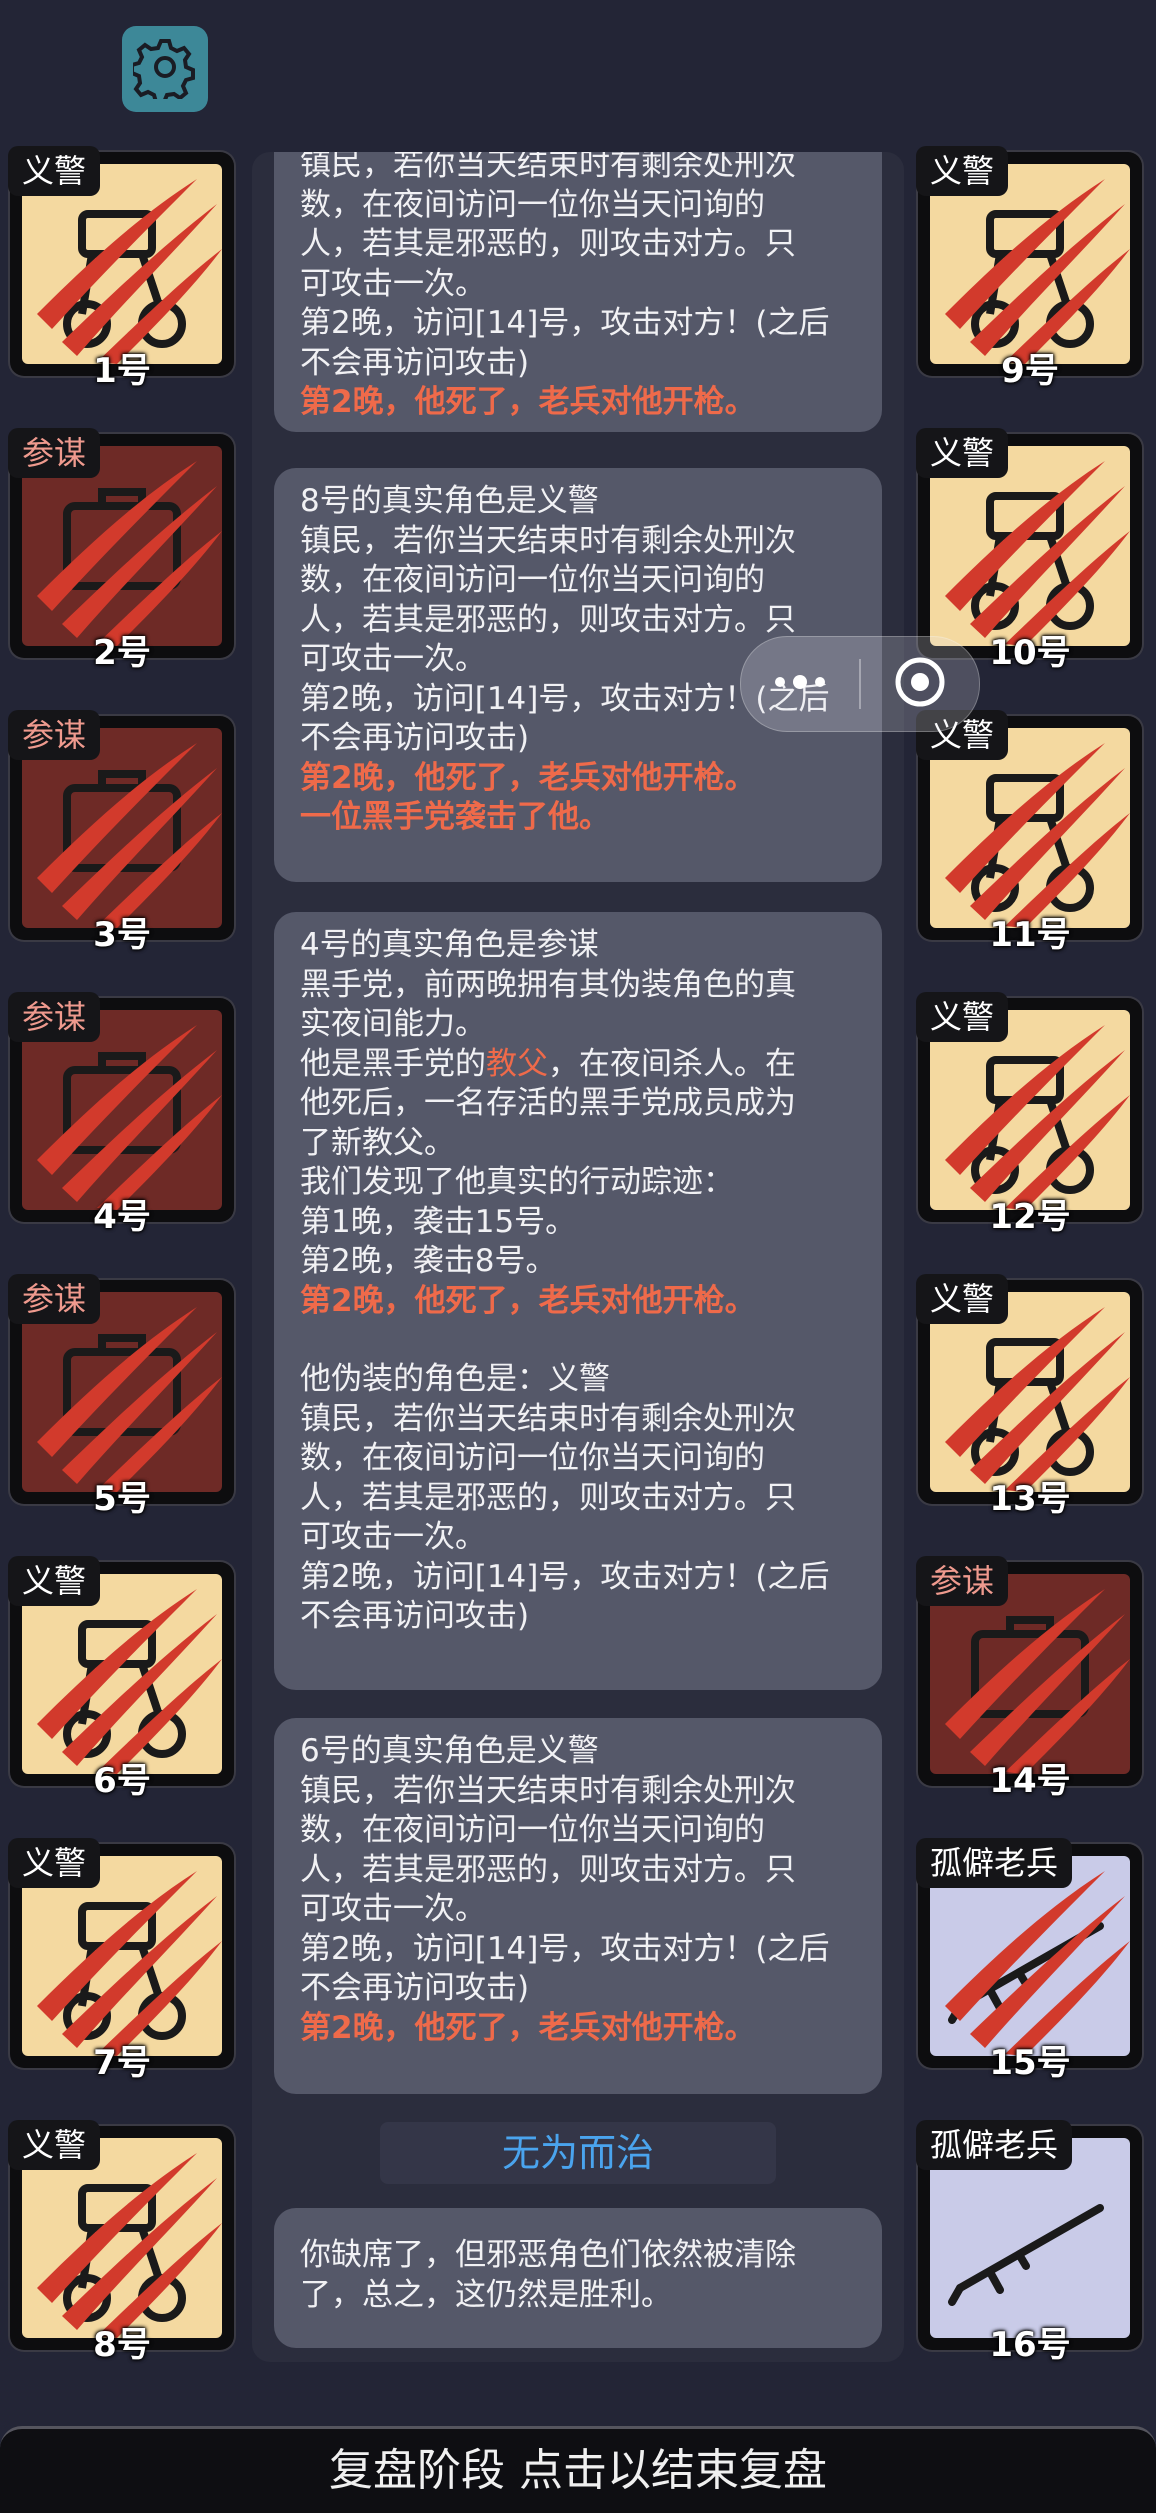  What do you see at coordinates (122, 935) in the screenshot?
I see `player-number: 3号` at bounding box center [122, 935].